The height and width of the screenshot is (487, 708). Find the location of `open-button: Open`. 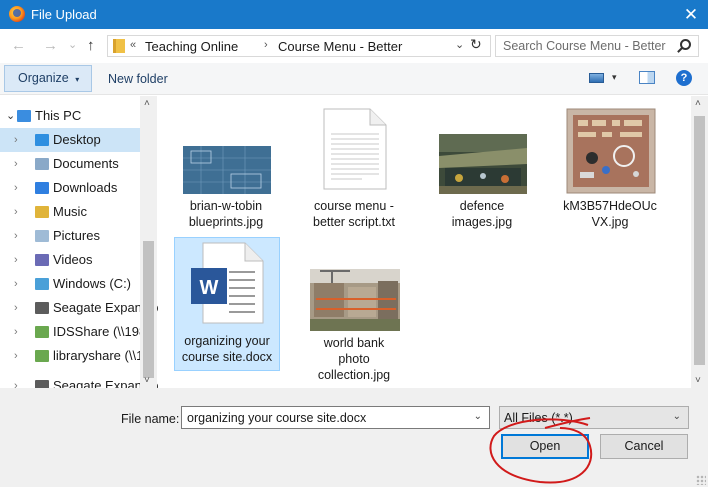

open-button: Open is located at coordinates (545, 446).